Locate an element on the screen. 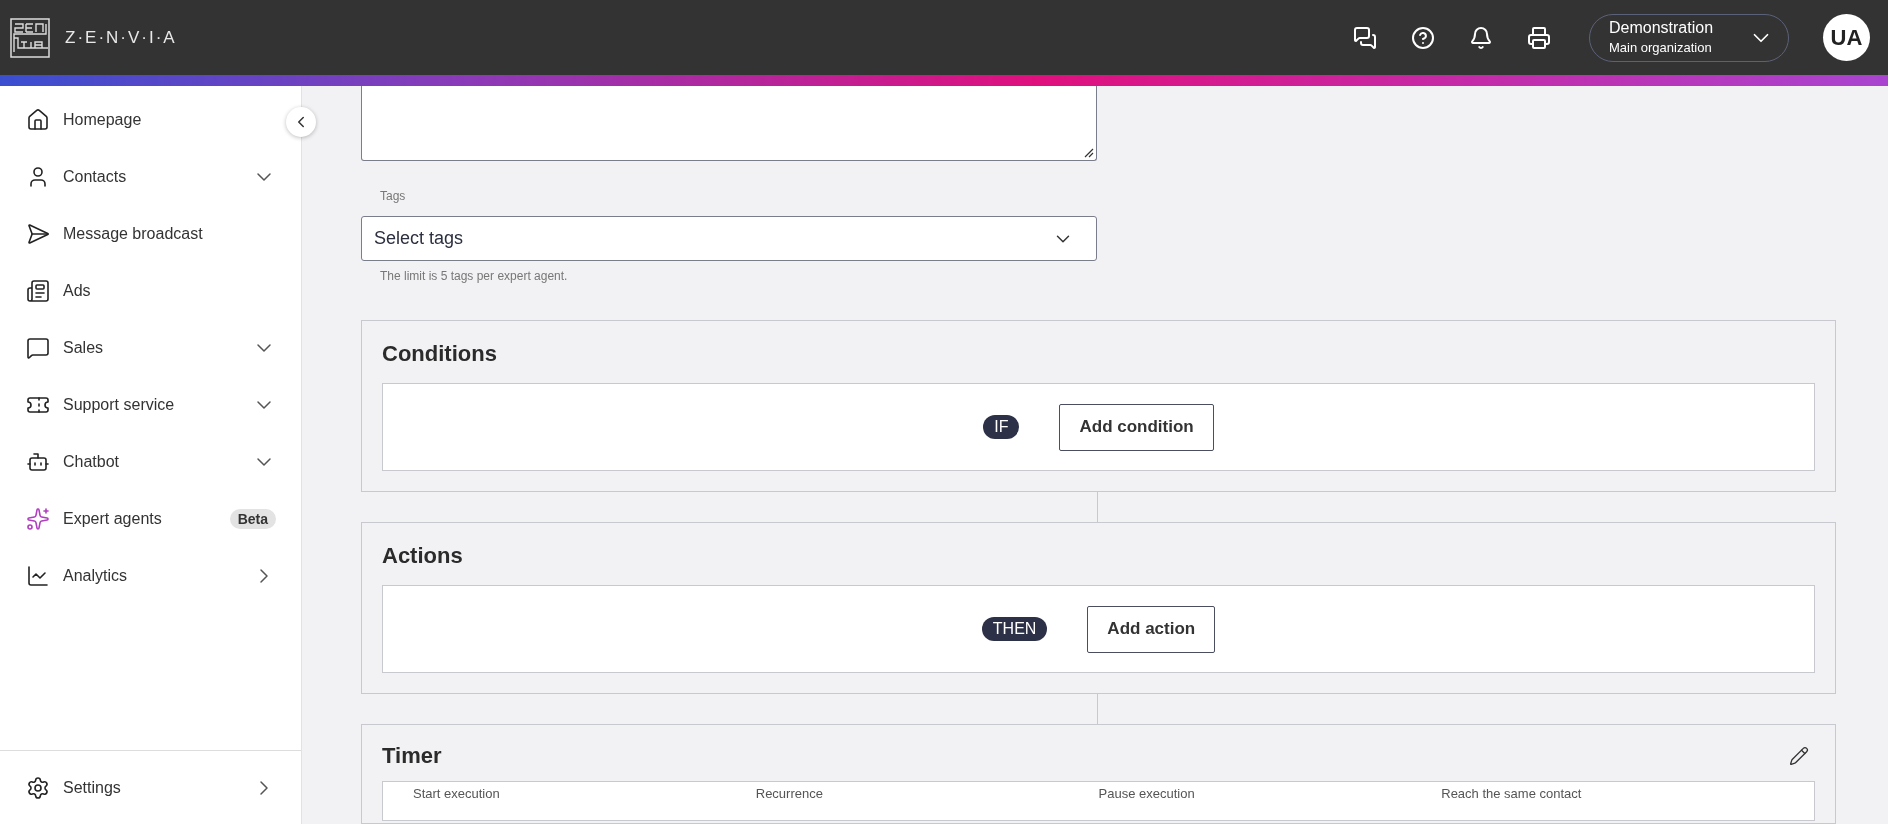 Image resolution: width=1888 pixels, height=824 pixels. sidebar-item: Homepage is located at coordinates (142, 119).